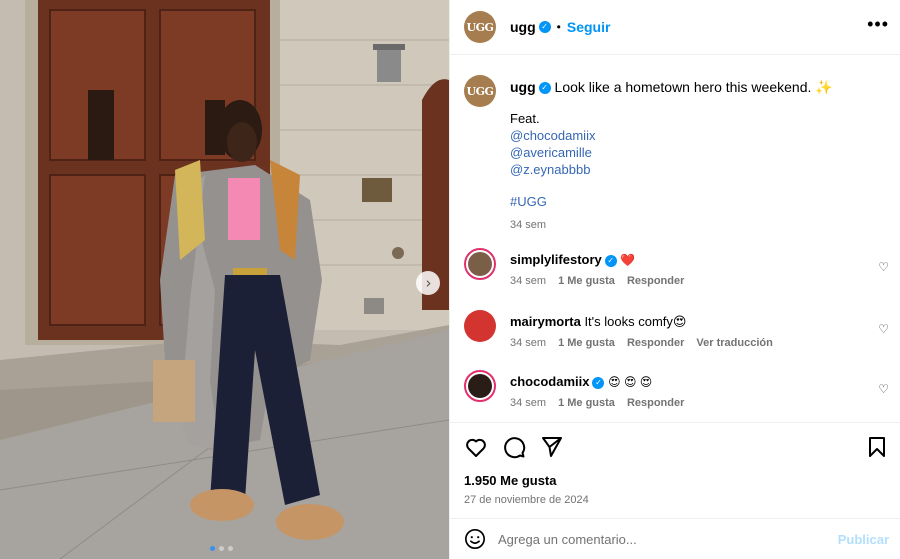 The image size is (900, 559). I want to click on mention-link: @chocodamiix, so click(671, 135).